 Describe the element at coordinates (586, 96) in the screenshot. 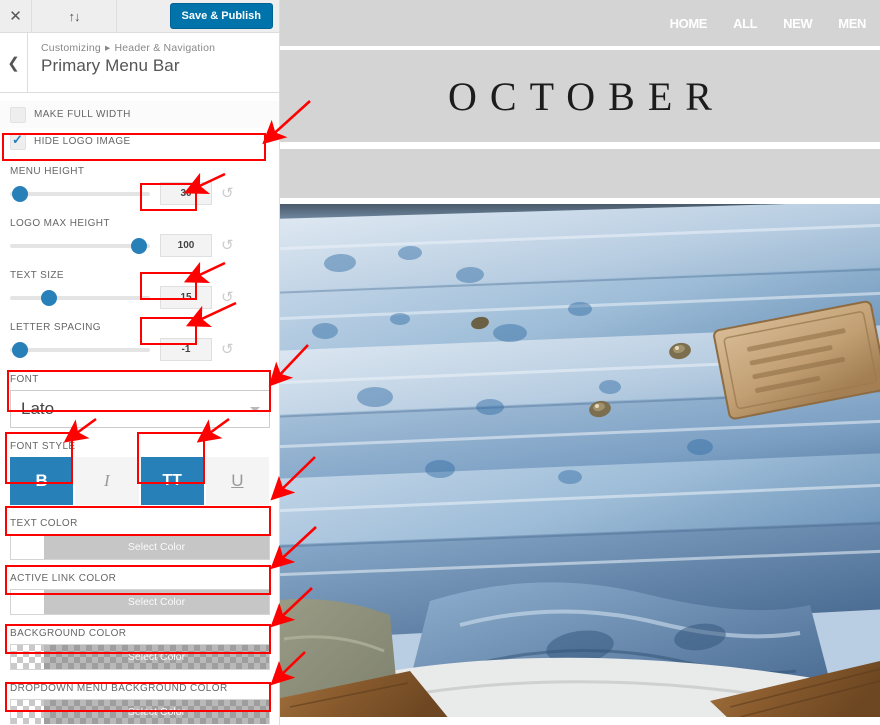

I see `preview-site-logo-text: OCTOBER` at that location.